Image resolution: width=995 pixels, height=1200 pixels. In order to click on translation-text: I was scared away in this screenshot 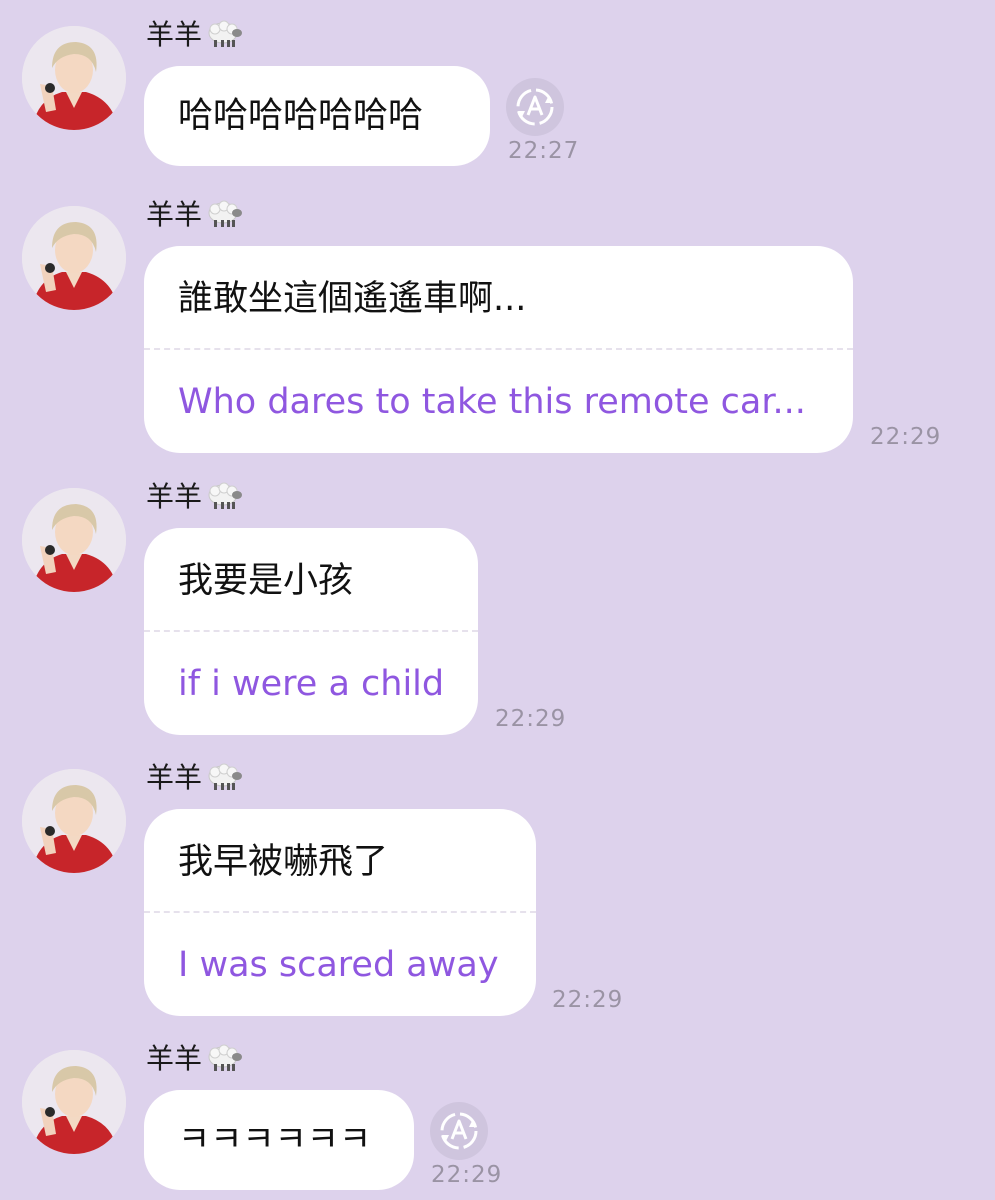, I will do `click(338, 965)`.